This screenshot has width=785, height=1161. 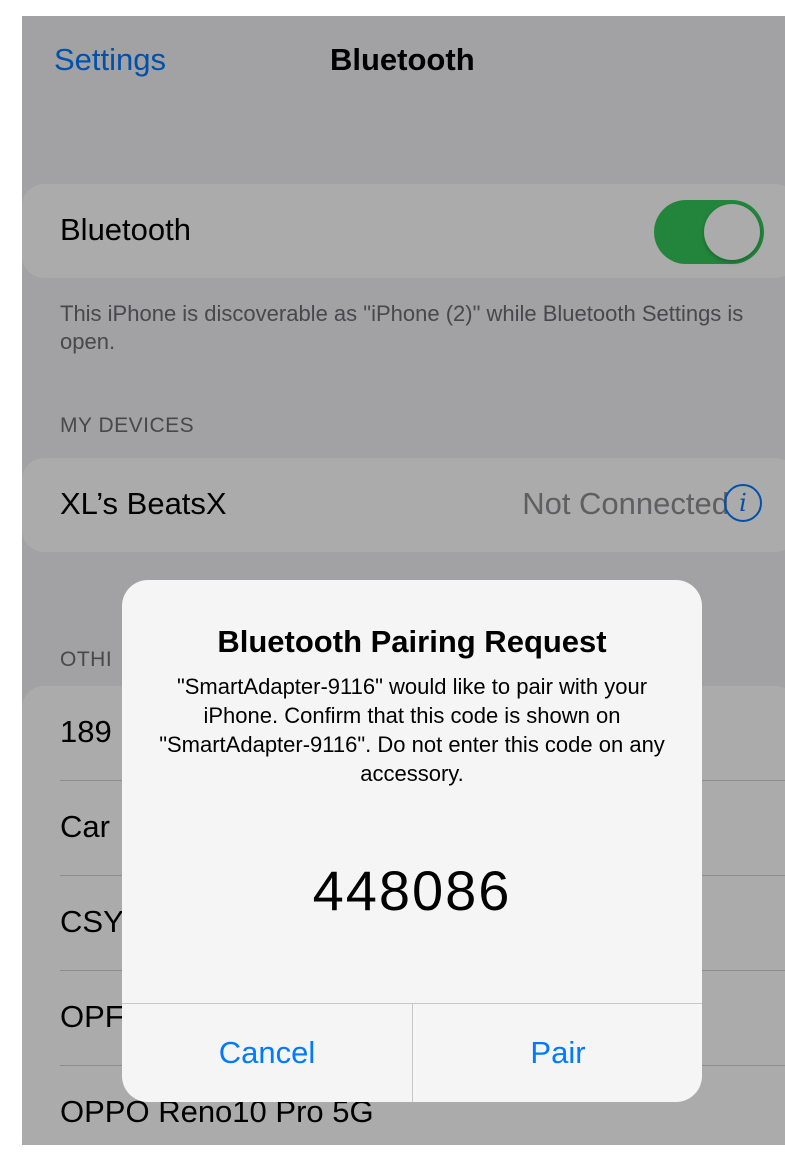 What do you see at coordinates (412, 890) in the screenshot?
I see `pairing-code: 448086` at bounding box center [412, 890].